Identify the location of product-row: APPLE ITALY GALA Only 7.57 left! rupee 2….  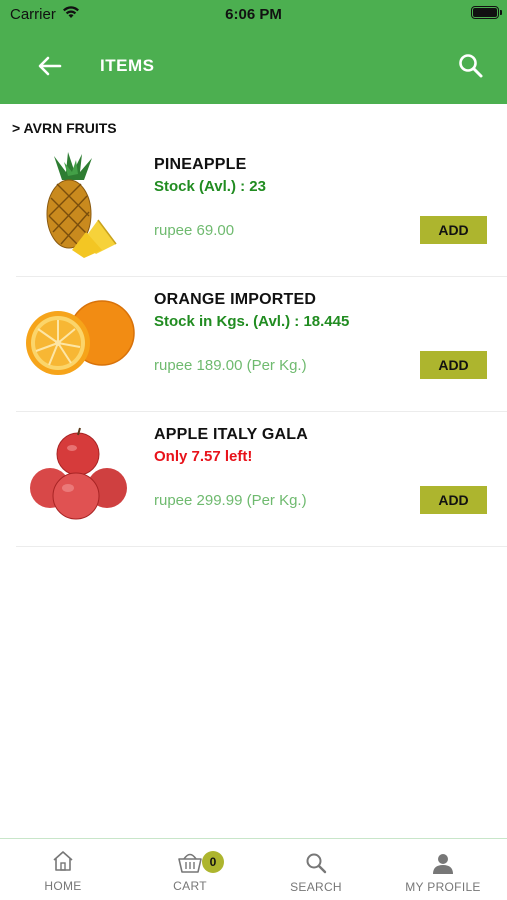
(261, 479).